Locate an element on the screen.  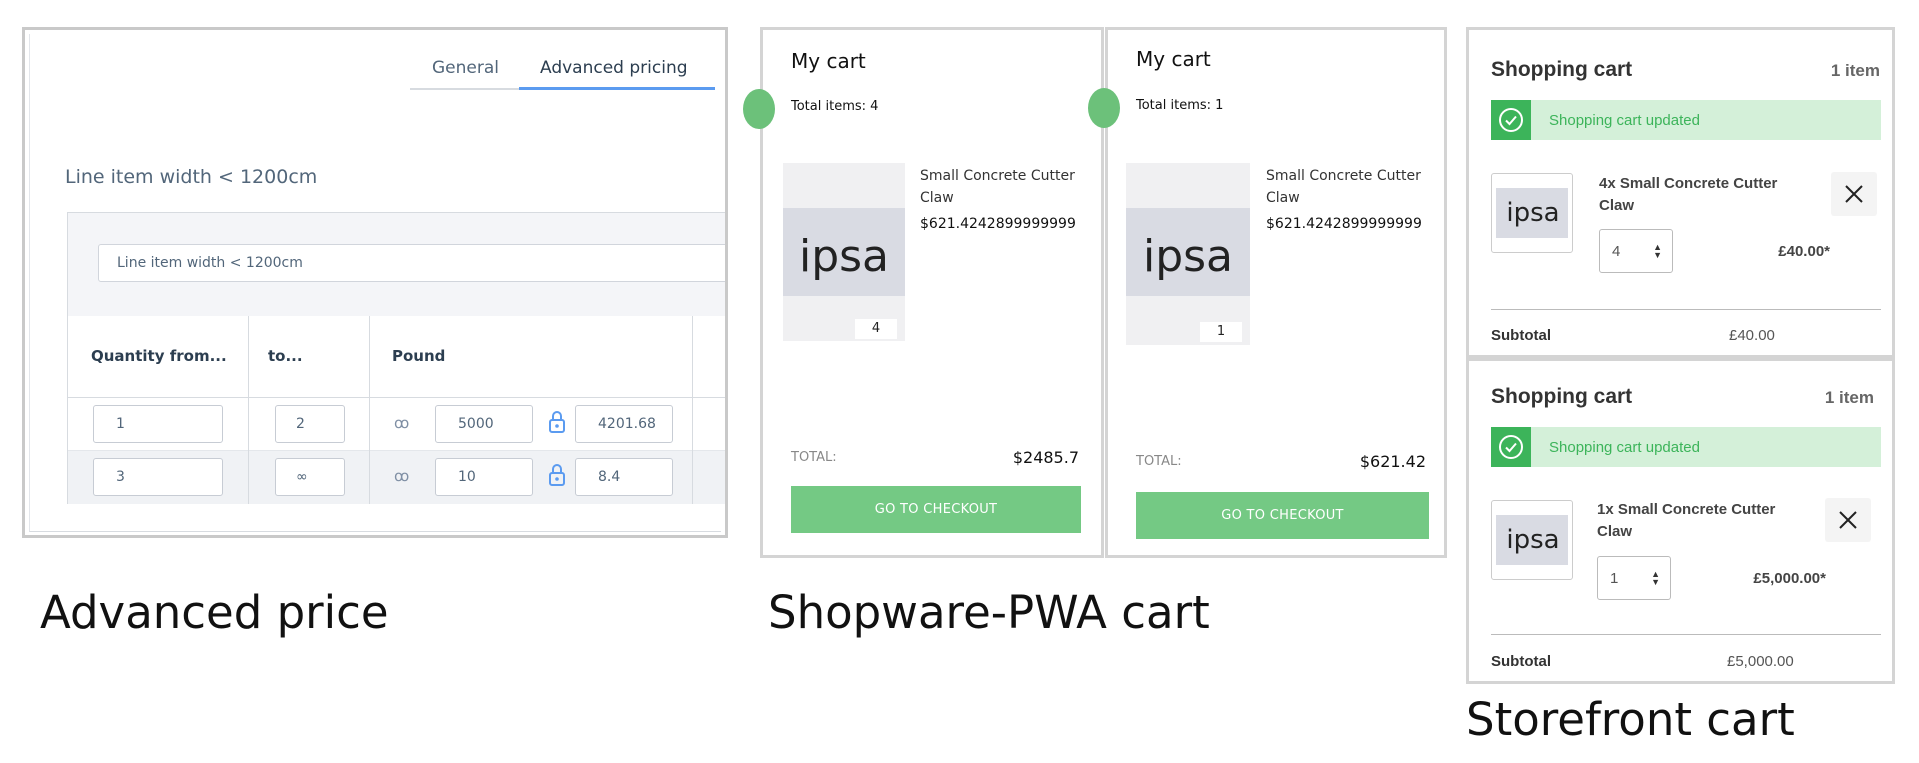
product-name: 1x Small Concrete Cutter Claw is located at coordinates (1697, 521).